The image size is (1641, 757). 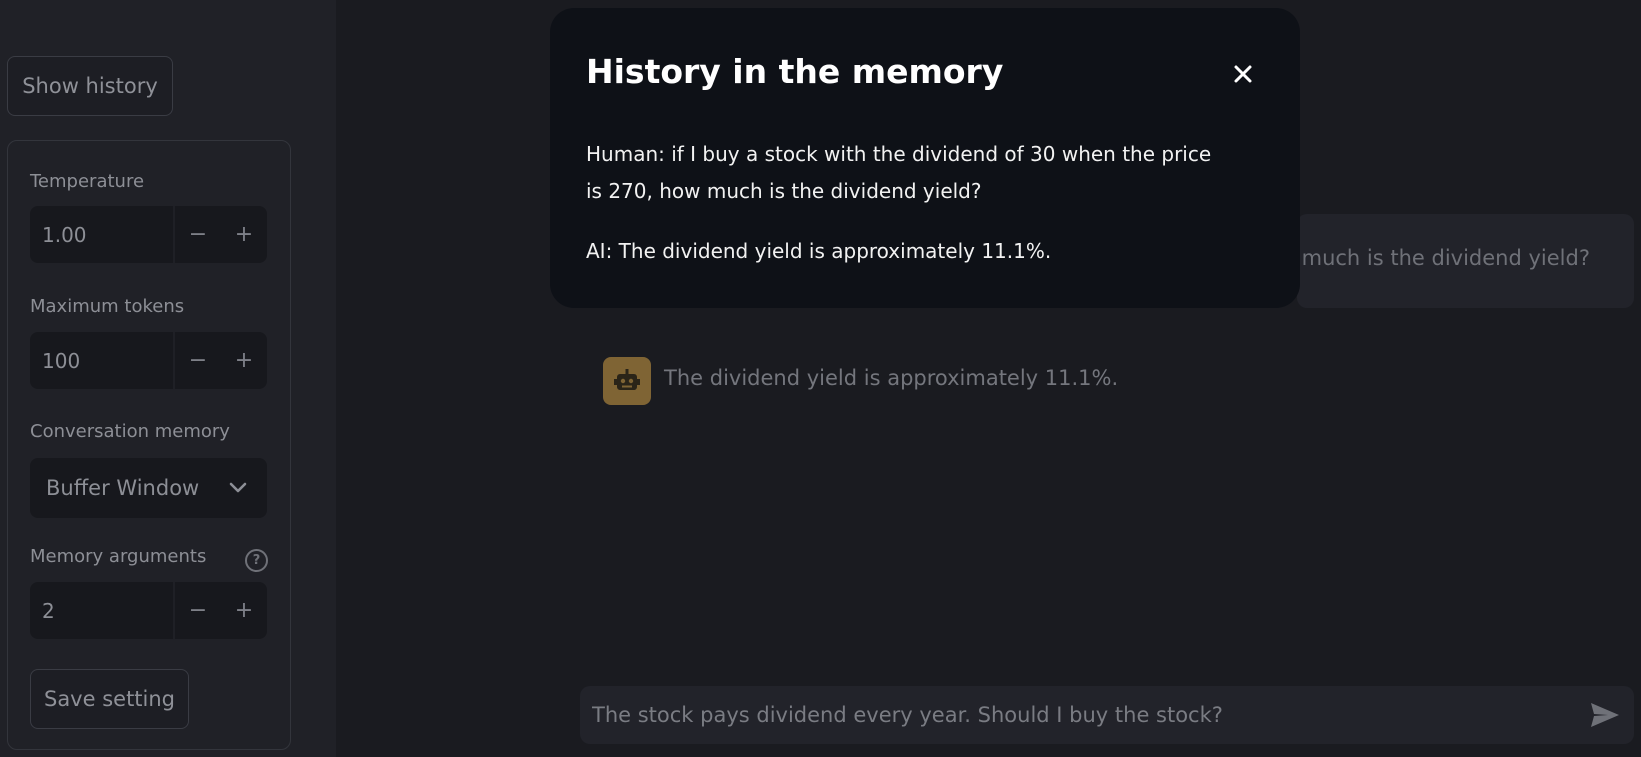 I want to click on chat-input-box, so click(x=1107, y=715).